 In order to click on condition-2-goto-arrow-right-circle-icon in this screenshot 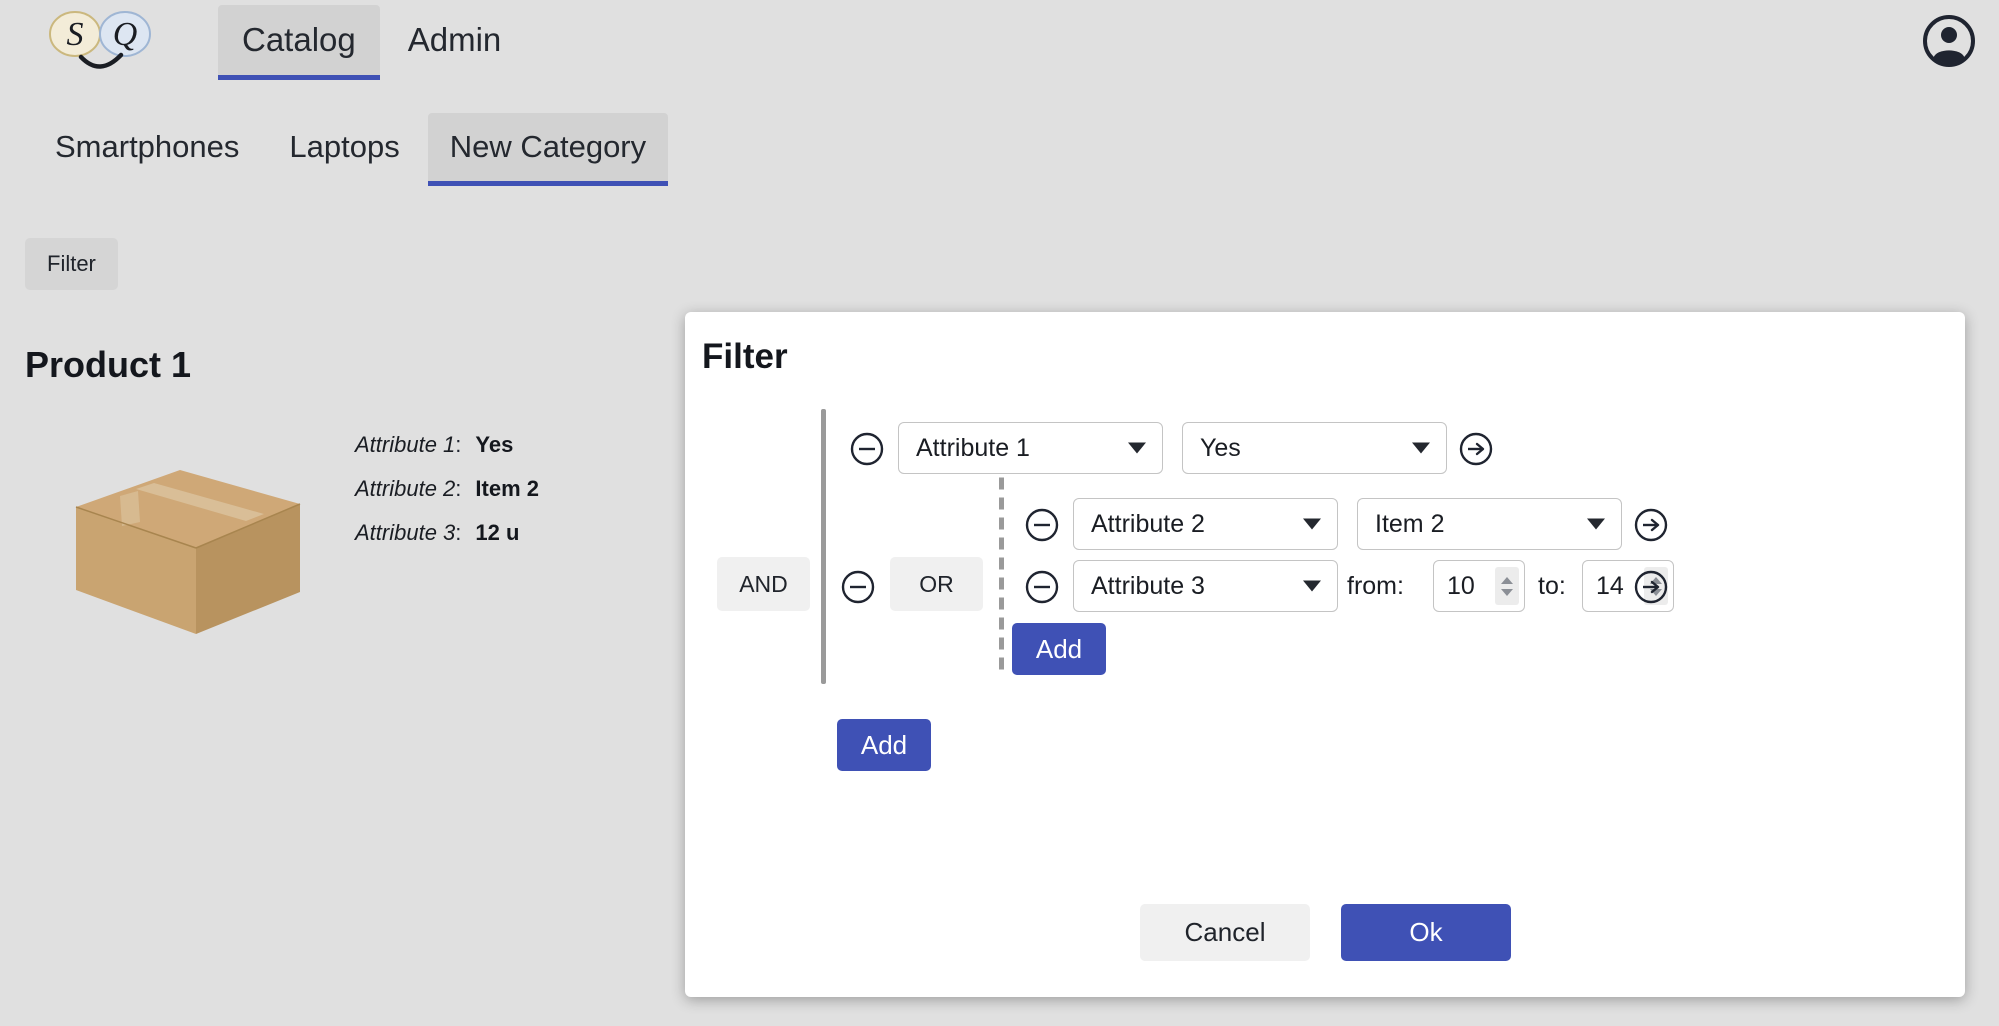, I will do `click(1651, 525)`.